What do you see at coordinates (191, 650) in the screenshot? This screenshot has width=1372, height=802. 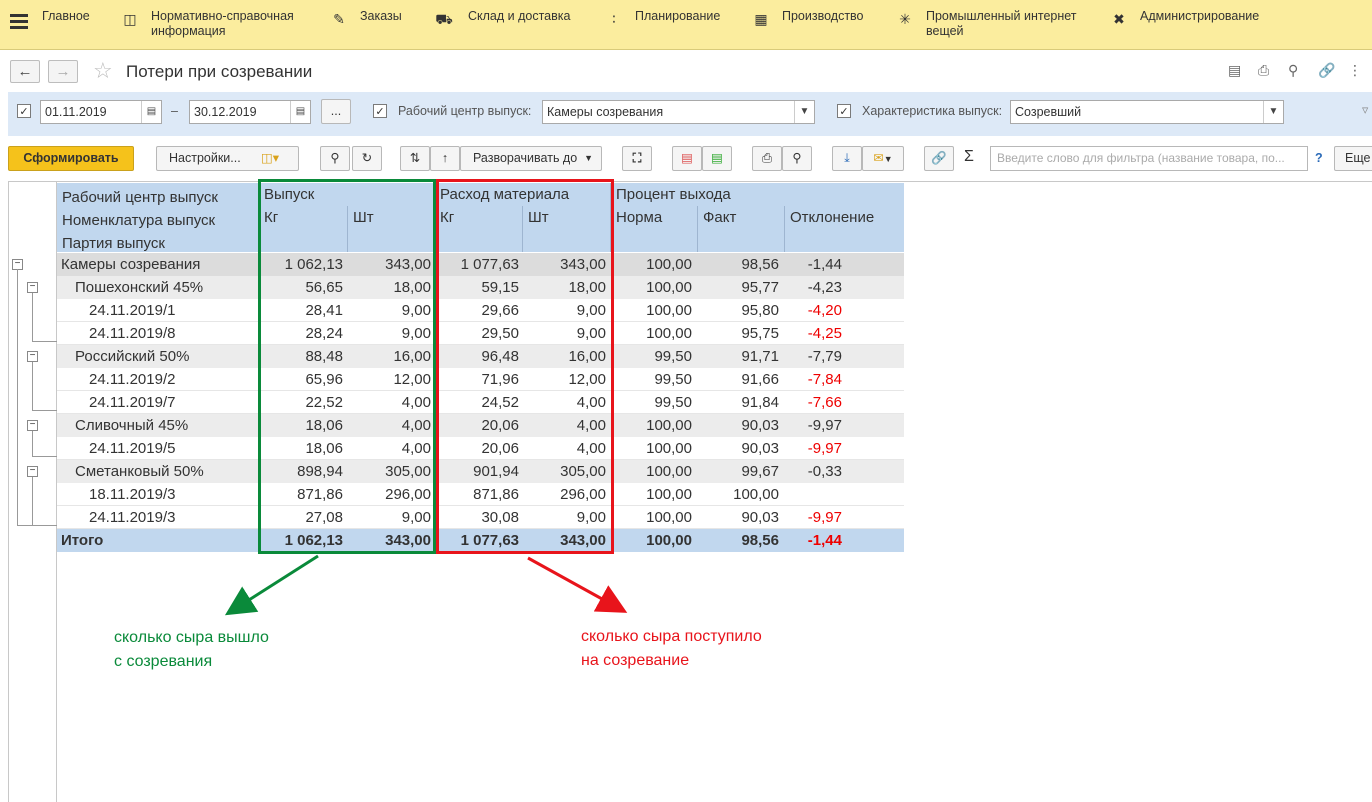 I see `green-annotation: сколько сыра вышло с созревания` at bounding box center [191, 650].